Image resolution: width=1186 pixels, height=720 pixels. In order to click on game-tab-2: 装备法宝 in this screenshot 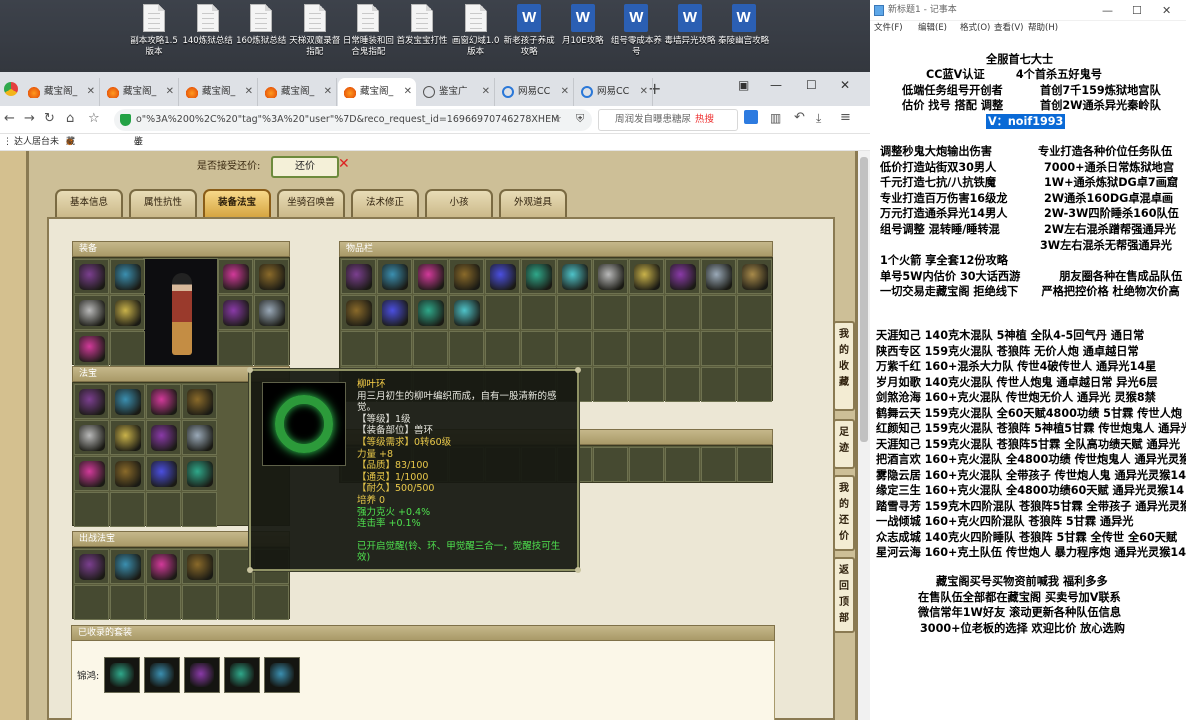, I will do `click(237, 203)`.